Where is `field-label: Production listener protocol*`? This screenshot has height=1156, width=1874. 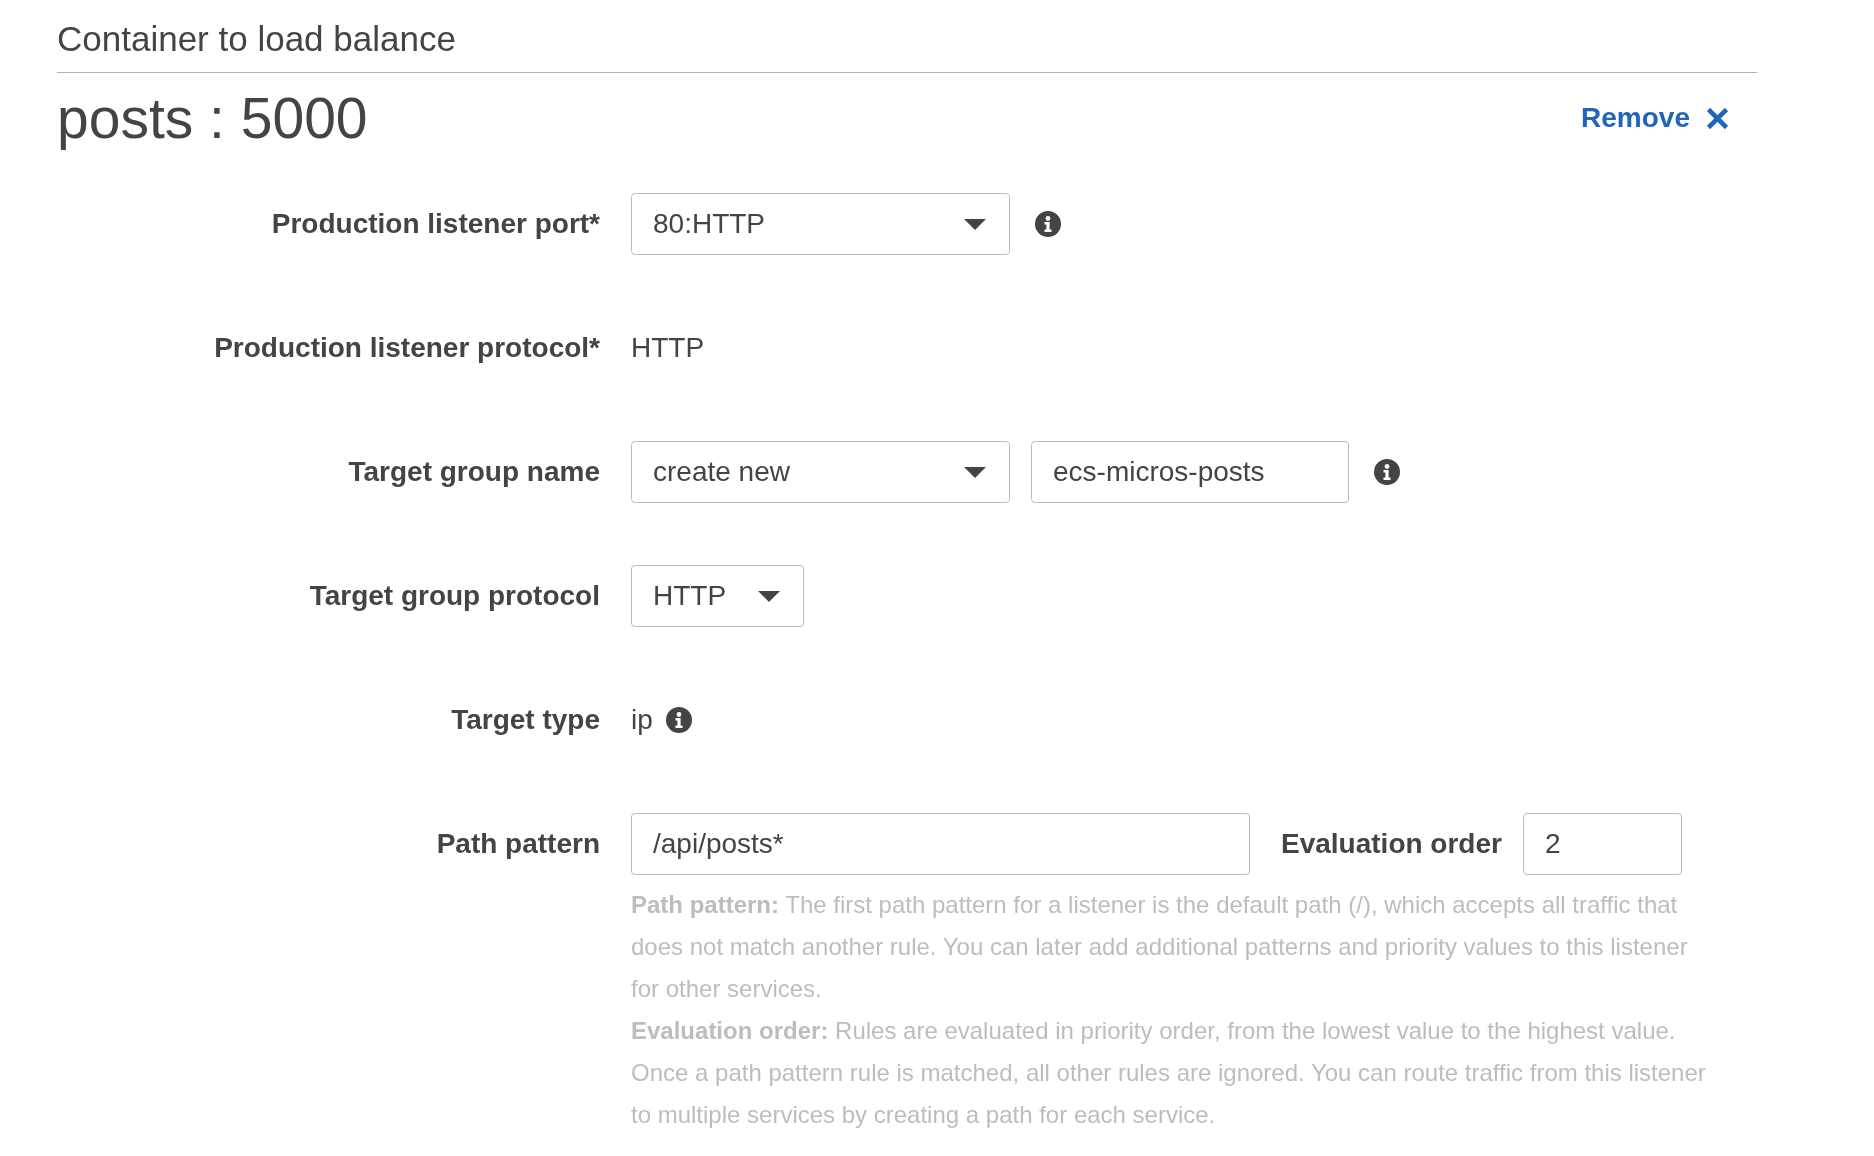
field-label: Production listener protocol* is located at coordinates (406, 348).